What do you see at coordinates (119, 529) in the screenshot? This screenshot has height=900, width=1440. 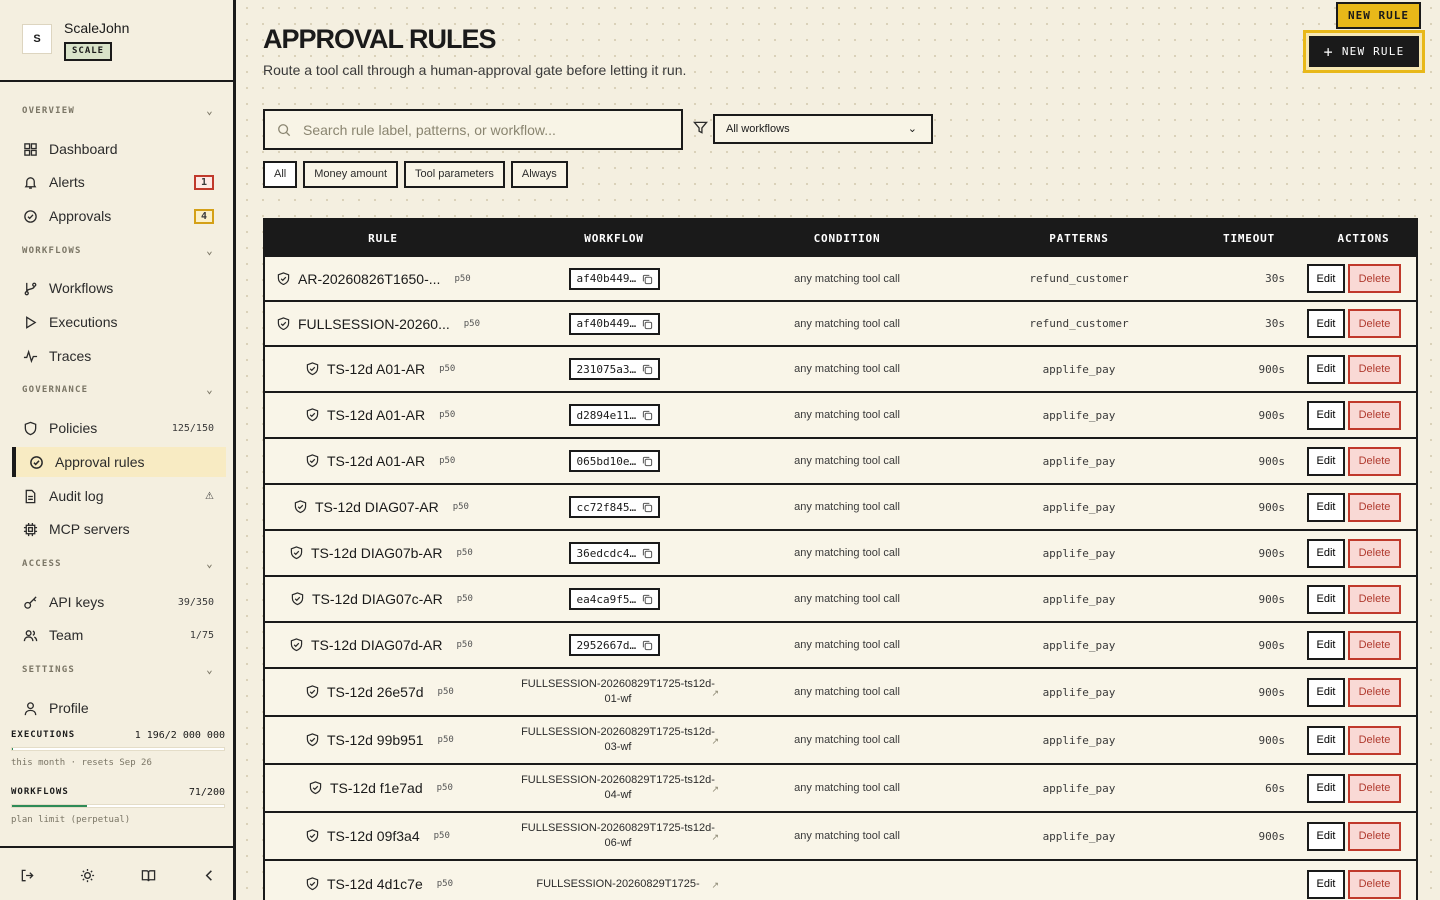 I see `sidebar-item-mcp-servers: MCP servers` at bounding box center [119, 529].